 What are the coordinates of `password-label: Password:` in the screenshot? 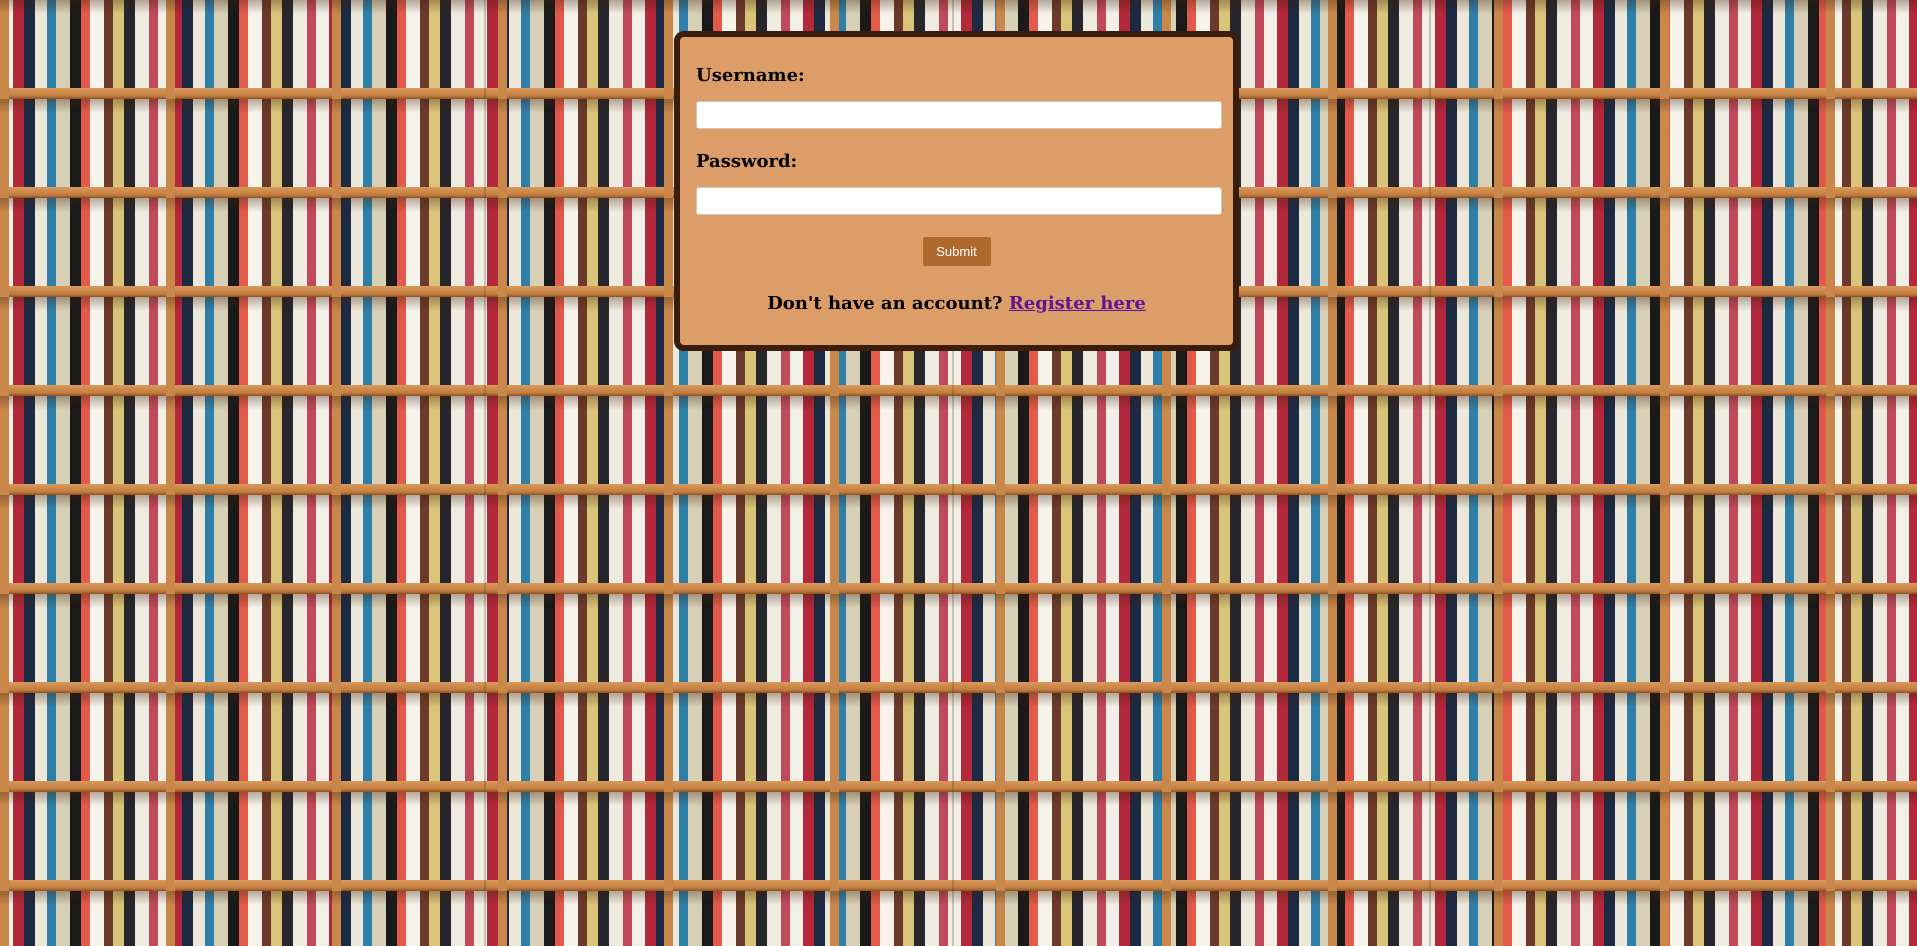 It's located at (747, 161).